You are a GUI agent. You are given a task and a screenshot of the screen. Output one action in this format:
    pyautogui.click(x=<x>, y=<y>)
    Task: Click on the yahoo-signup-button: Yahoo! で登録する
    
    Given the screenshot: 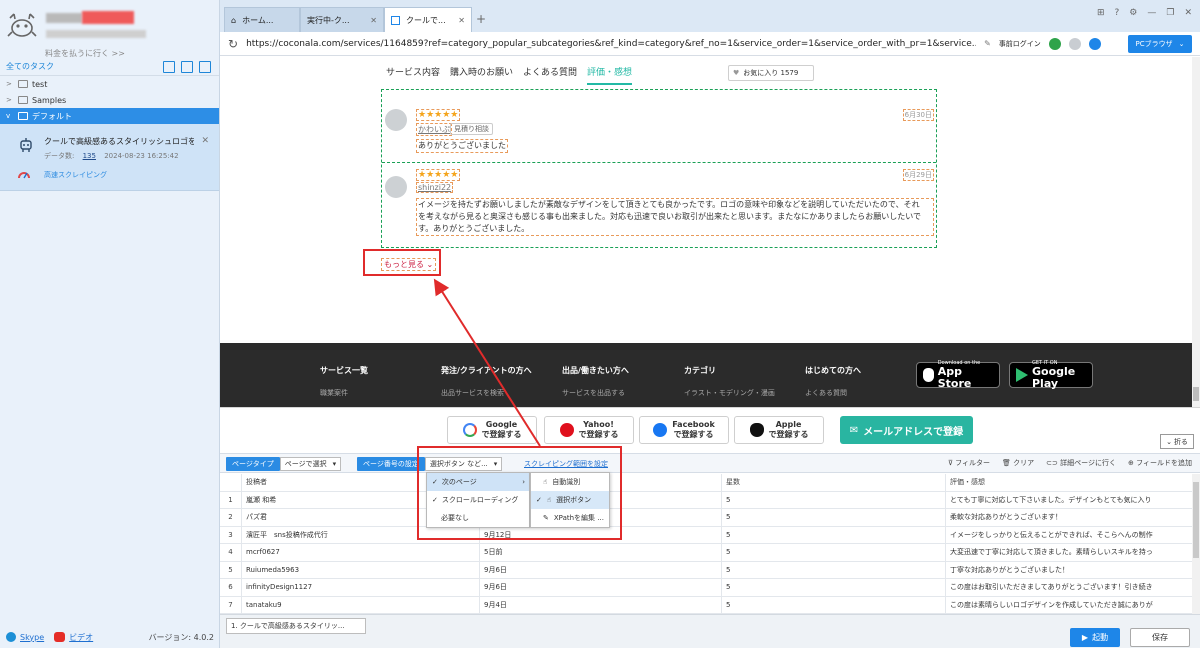 What is the action you would take?
    pyautogui.click(x=589, y=430)
    